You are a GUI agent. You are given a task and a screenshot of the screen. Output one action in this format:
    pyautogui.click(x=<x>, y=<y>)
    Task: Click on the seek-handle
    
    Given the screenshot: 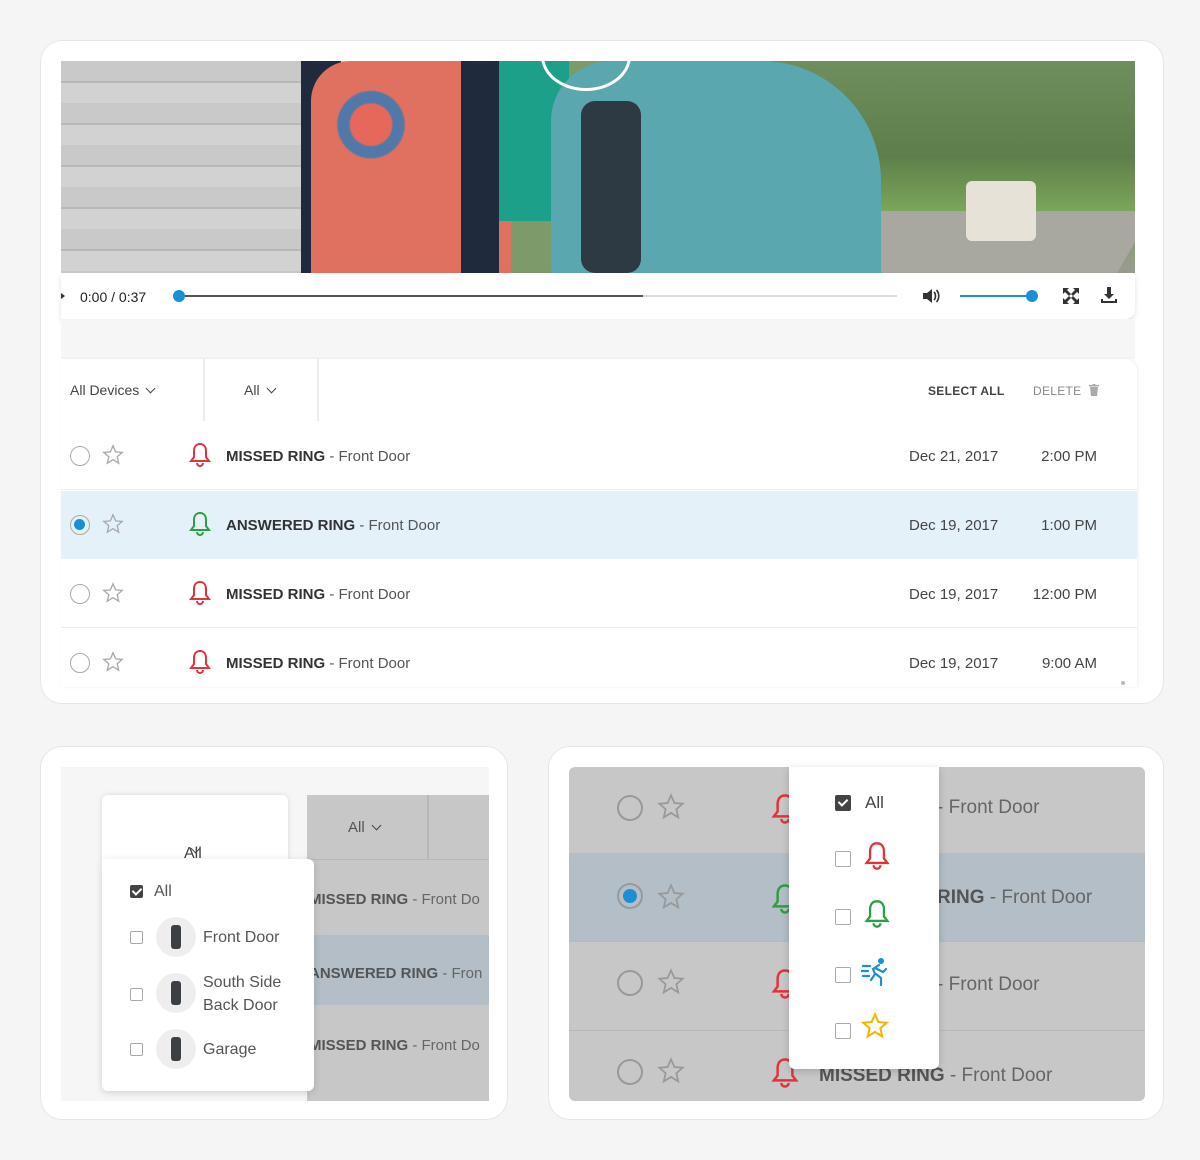 What is the action you would take?
    pyautogui.click(x=179, y=296)
    